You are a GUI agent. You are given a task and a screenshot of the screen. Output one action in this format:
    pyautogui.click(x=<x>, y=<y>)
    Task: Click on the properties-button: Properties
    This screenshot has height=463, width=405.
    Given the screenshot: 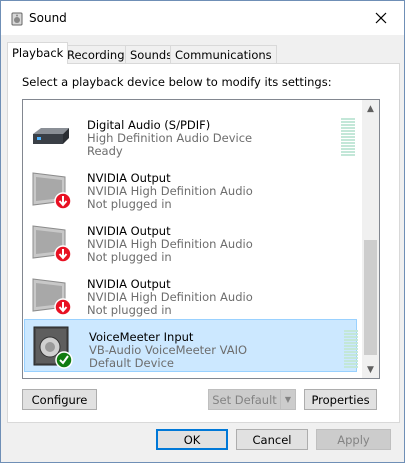 What is the action you would take?
    pyautogui.click(x=340, y=399)
    